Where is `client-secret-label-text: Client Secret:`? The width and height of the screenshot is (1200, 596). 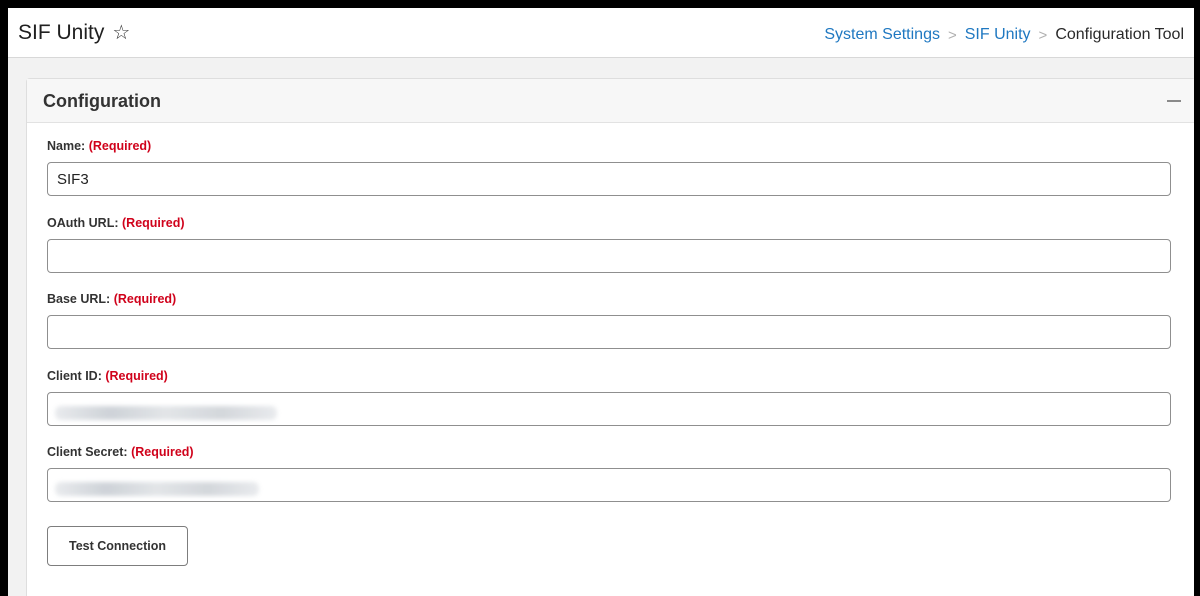 client-secret-label-text: Client Secret: is located at coordinates (87, 452).